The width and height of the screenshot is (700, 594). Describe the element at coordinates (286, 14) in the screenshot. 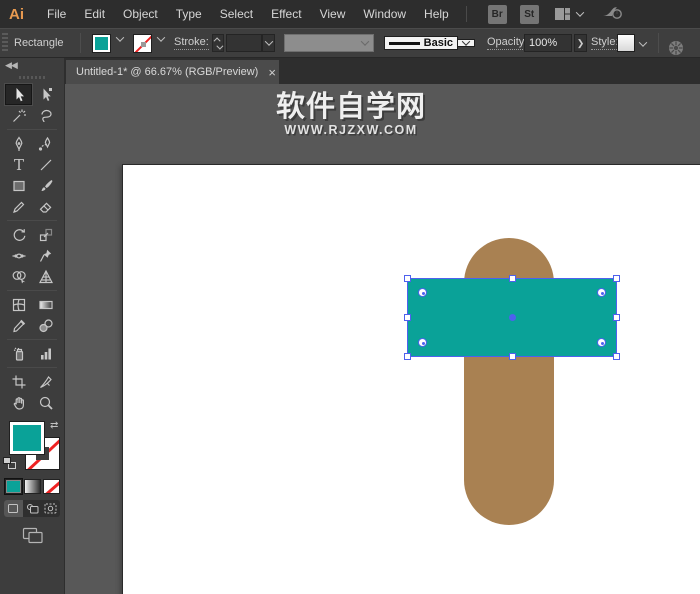

I see `menu-effect: Effect` at that location.